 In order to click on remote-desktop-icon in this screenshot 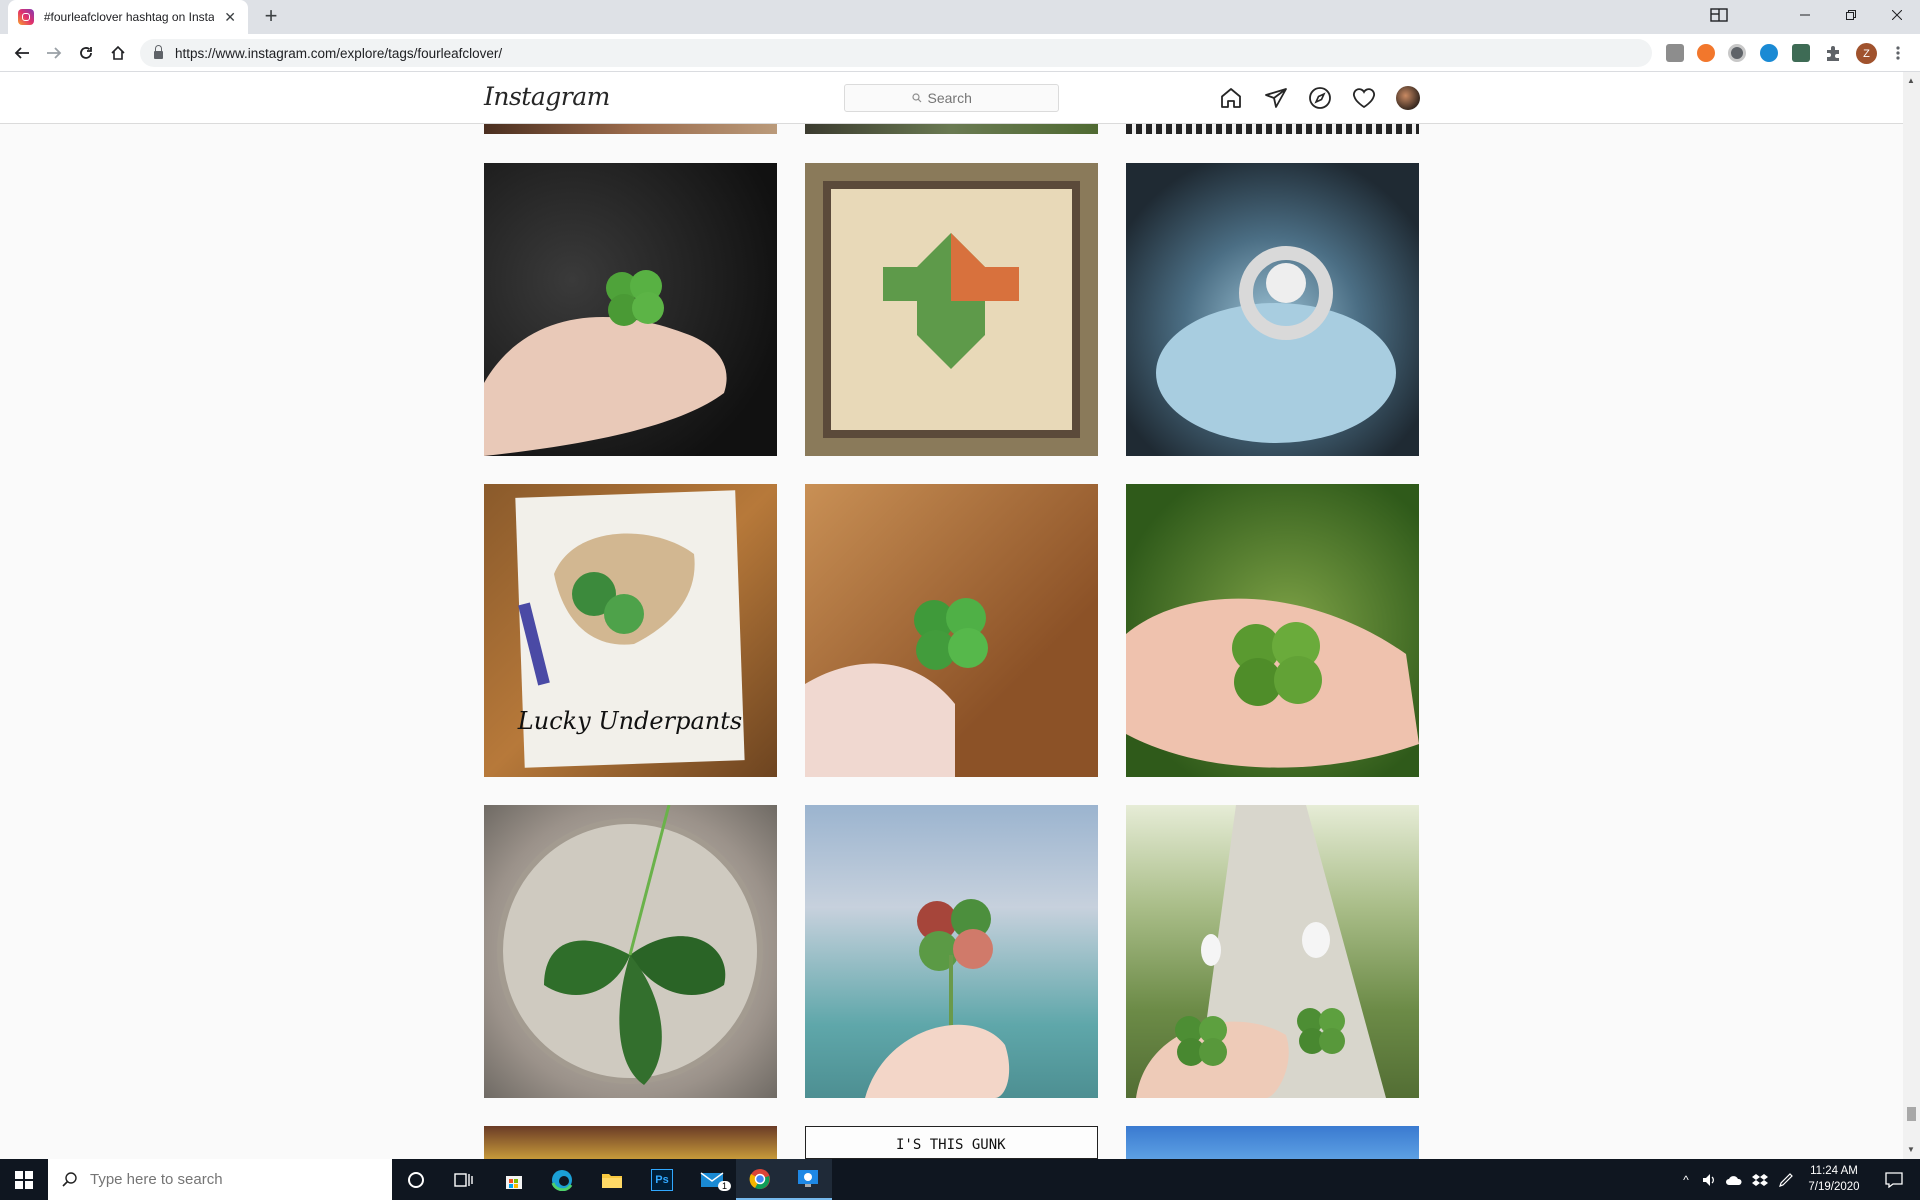, I will do `click(808, 1179)`.